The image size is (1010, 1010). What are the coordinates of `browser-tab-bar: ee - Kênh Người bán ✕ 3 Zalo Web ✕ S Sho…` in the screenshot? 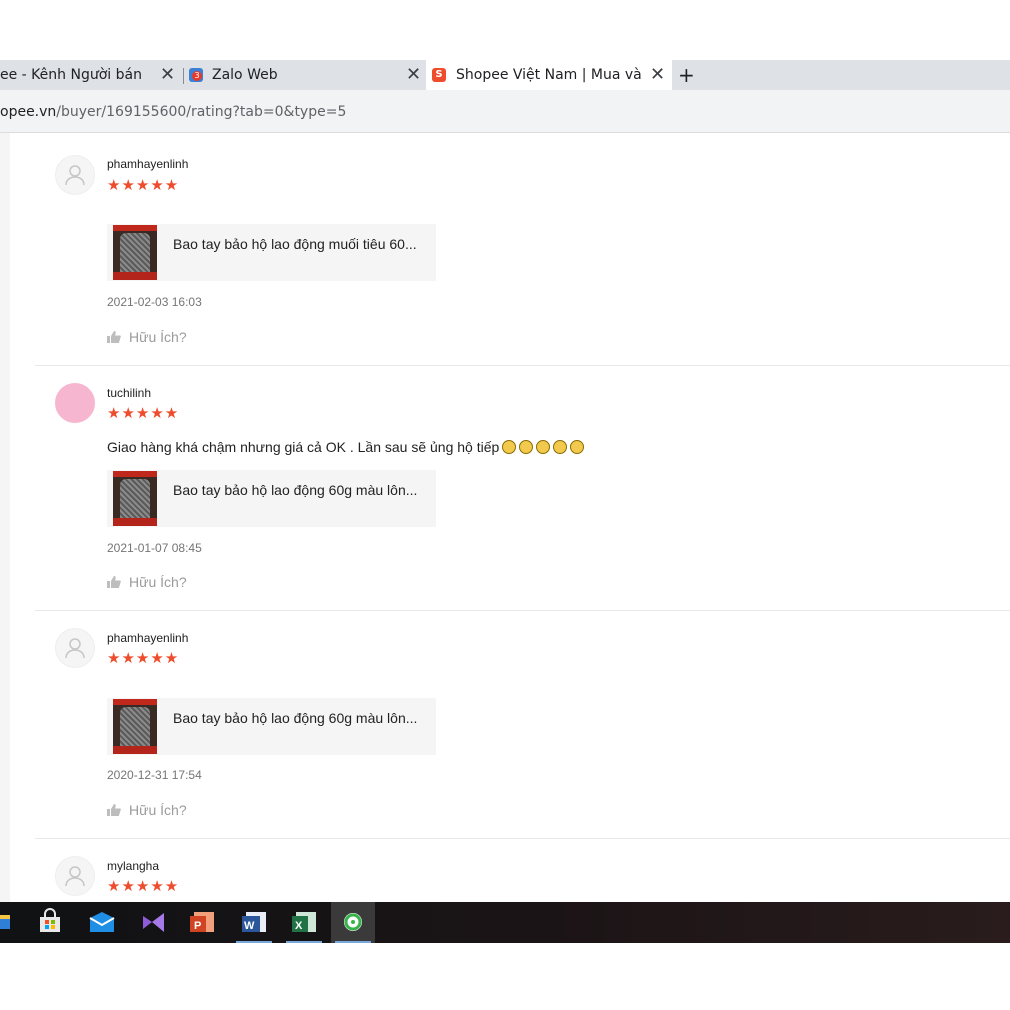 It's located at (505, 75).